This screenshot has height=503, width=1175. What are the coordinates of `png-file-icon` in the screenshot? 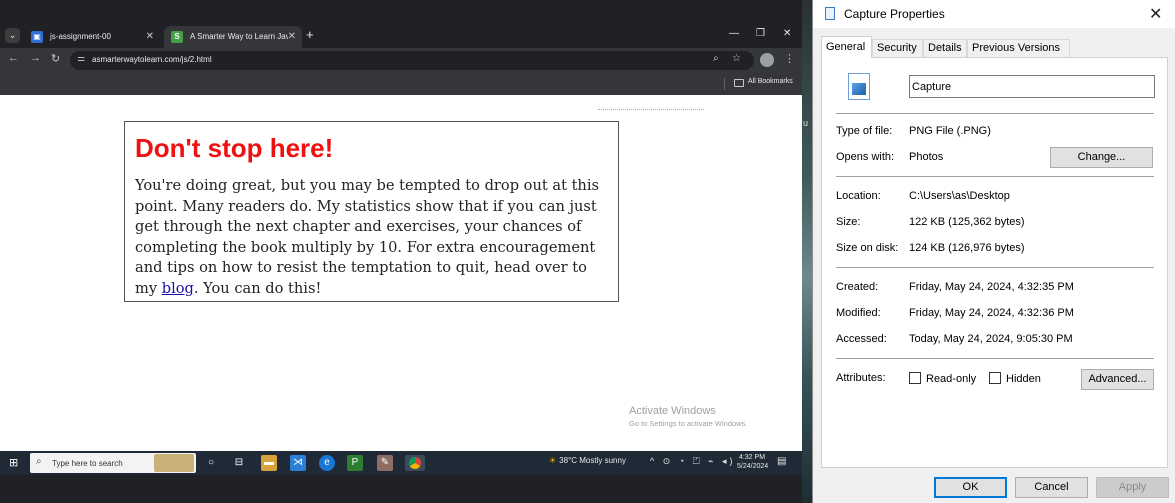 It's located at (859, 86).